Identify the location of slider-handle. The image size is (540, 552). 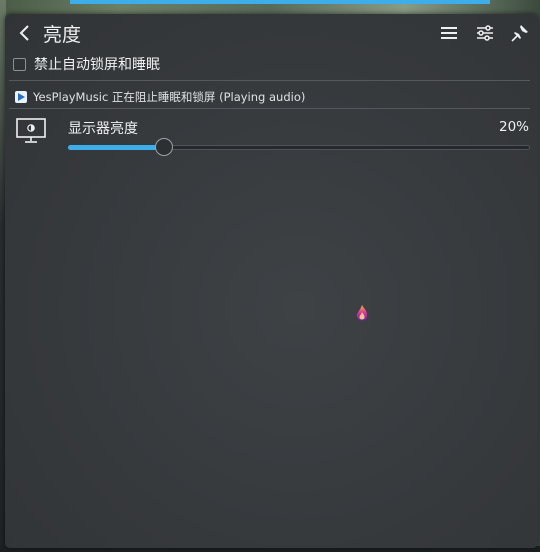
(164, 147).